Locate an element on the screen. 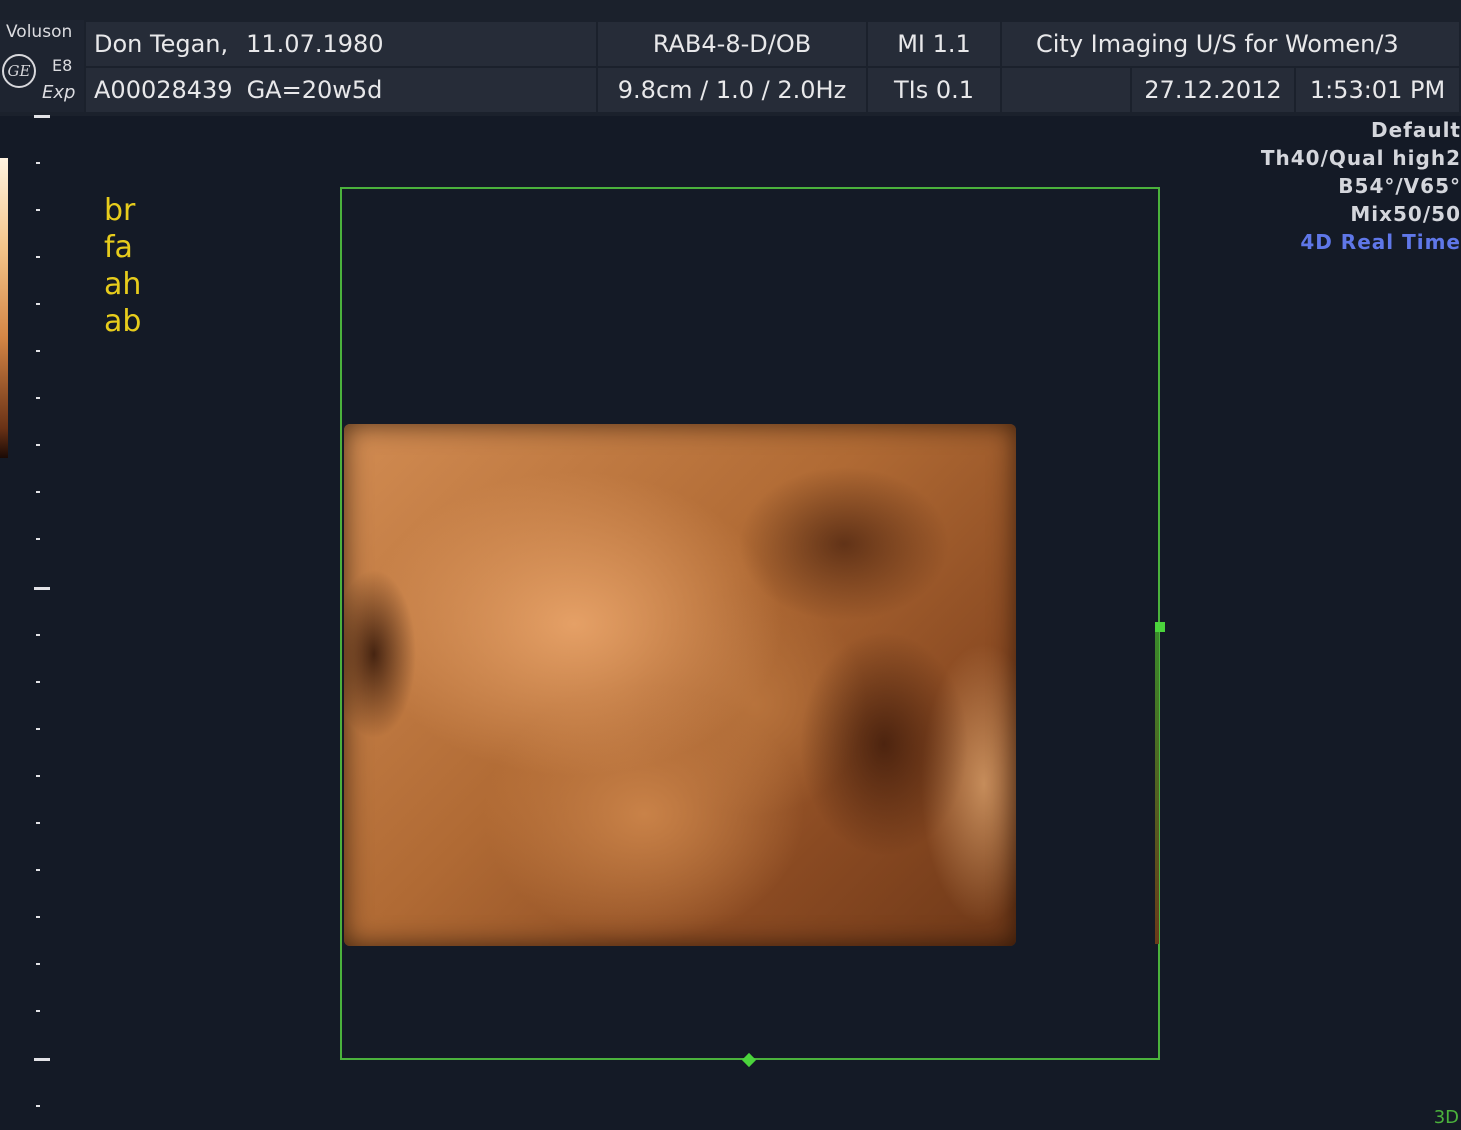 The width and height of the screenshot is (1461, 1130). patient-id-cell: A00028439 GA=20w5d is located at coordinates (342, 90).